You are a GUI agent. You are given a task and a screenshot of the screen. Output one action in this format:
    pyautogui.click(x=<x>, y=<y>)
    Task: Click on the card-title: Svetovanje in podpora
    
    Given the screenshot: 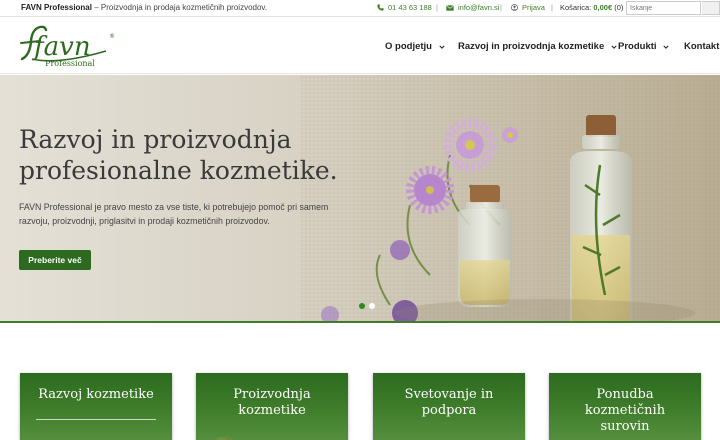 What is the action you would take?
    pyautogui.click(x=449, y=403)
    